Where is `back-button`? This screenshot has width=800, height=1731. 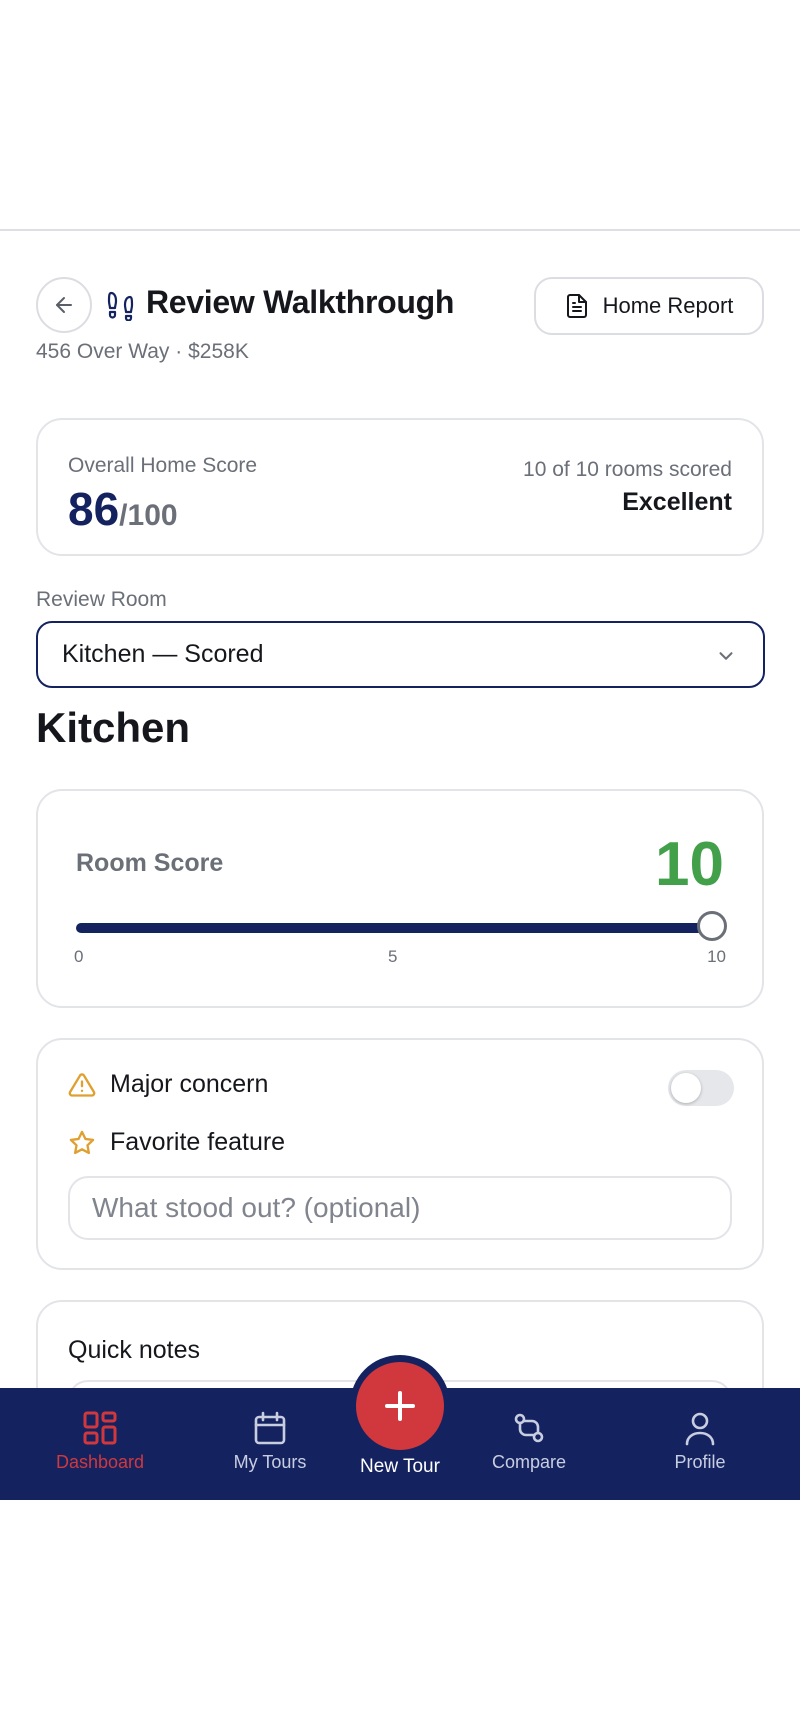 back-button is located at coordinates (64, 305).